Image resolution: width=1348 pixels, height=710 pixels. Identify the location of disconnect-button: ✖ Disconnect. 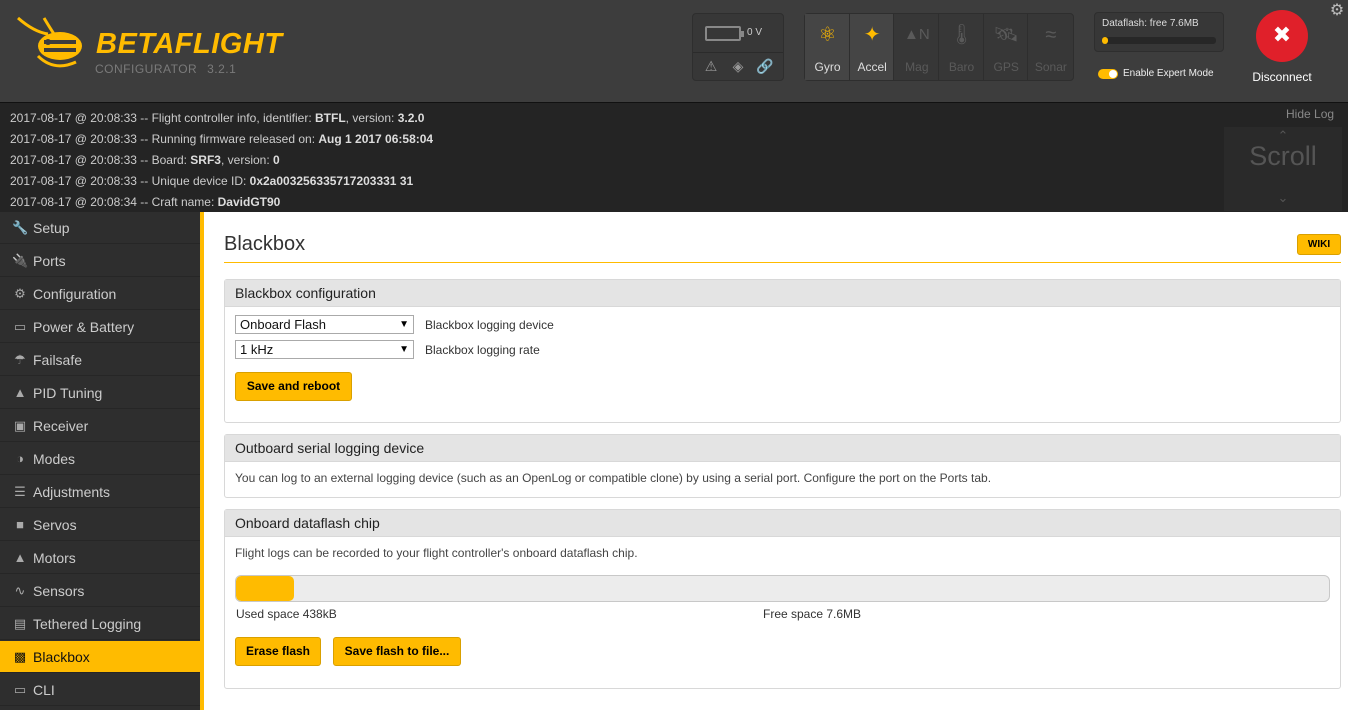
(1282, 49).